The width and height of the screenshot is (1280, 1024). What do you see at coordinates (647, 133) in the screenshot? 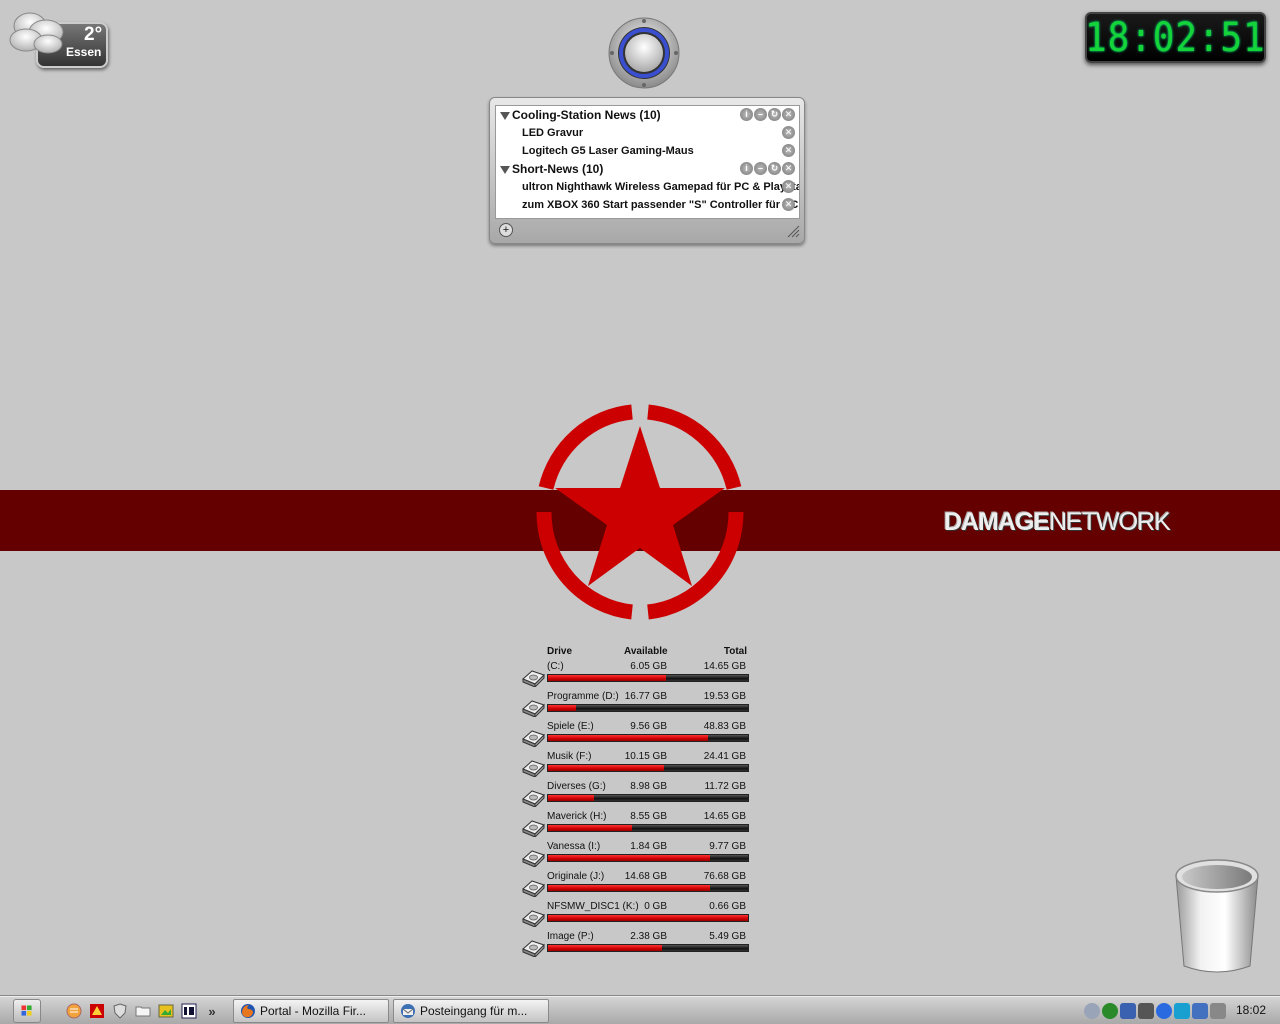
I see `feed-item: LED Gravur ✕` at bounding box center [647, 133].